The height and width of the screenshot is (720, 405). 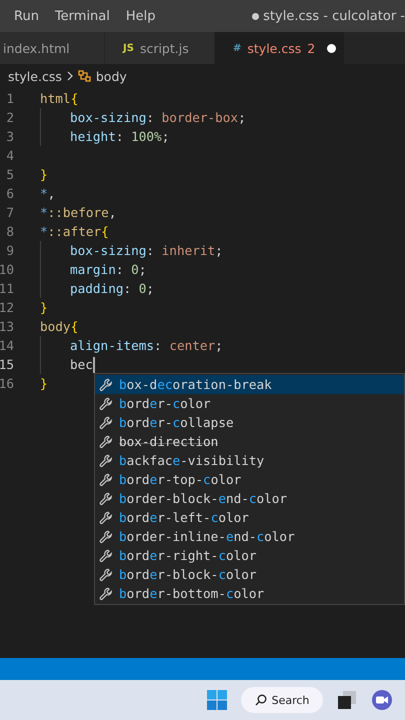 What do you see at coordinates (217, 700) in the screenshot?
I see `windows-icon` at bounding box center [217, 700].